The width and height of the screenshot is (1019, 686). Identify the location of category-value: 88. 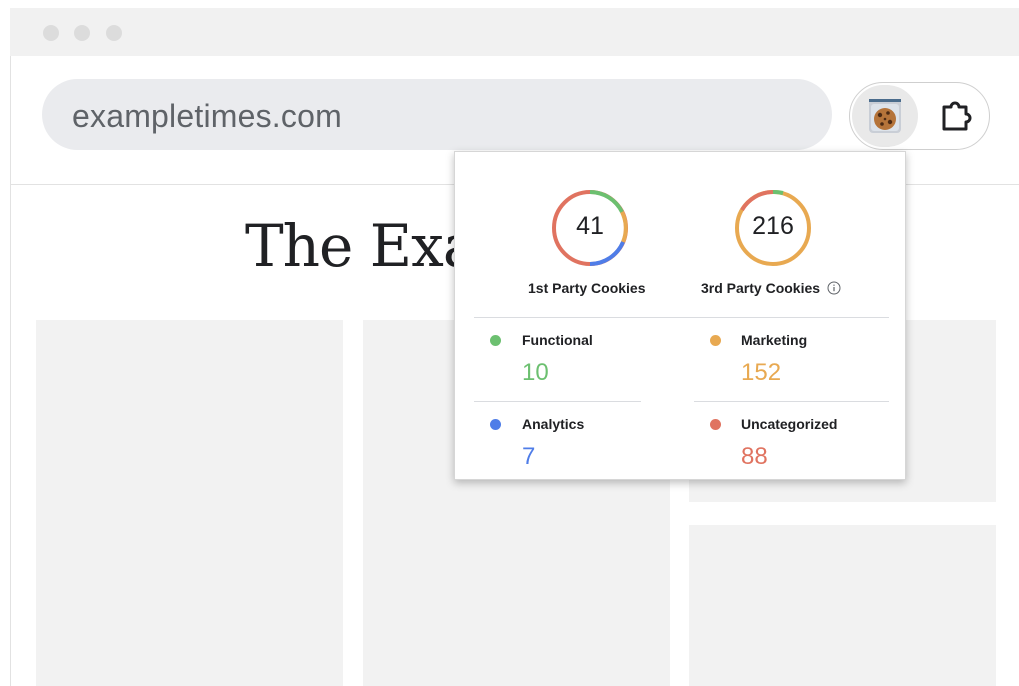
(754, 456).